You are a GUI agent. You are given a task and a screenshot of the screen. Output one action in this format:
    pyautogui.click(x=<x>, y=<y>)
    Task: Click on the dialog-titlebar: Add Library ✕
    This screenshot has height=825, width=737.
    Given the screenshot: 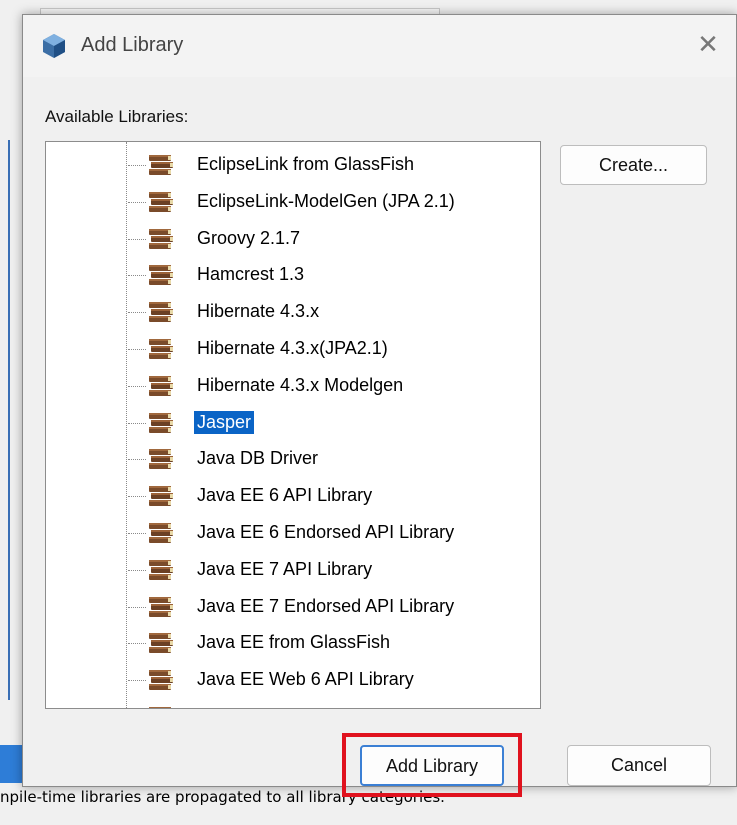 What is the action you would take?
    pyautogui.click(x=379, y=46)
    